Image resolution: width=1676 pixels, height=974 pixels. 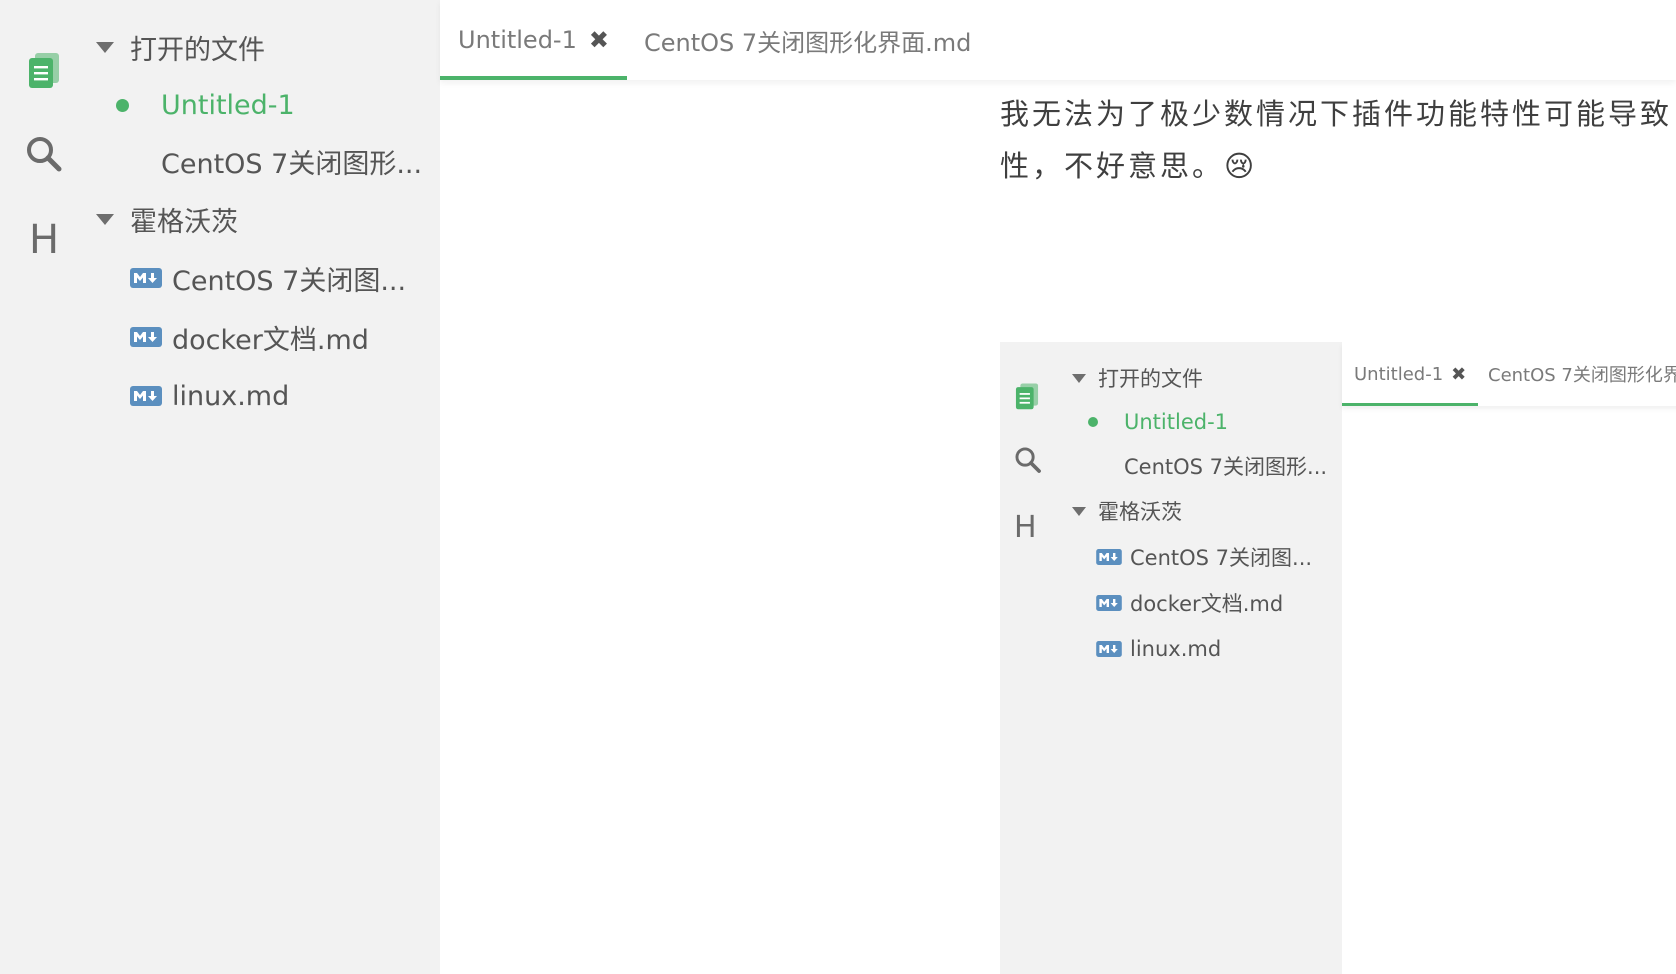 I want to click on open-files-label: 打开的文件, so click(x=197, y=50).